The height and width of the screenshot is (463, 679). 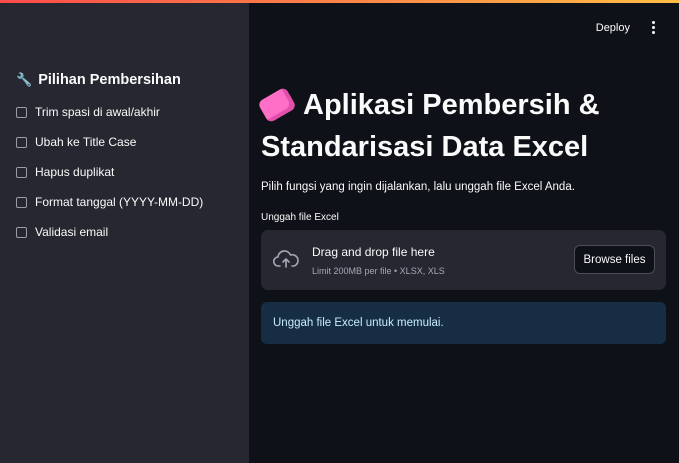 What do you see at coordinates (75, 172) in the screenshot?
I see `checkbox-label: Hapus duplikat` at bounding box center [75, 172].